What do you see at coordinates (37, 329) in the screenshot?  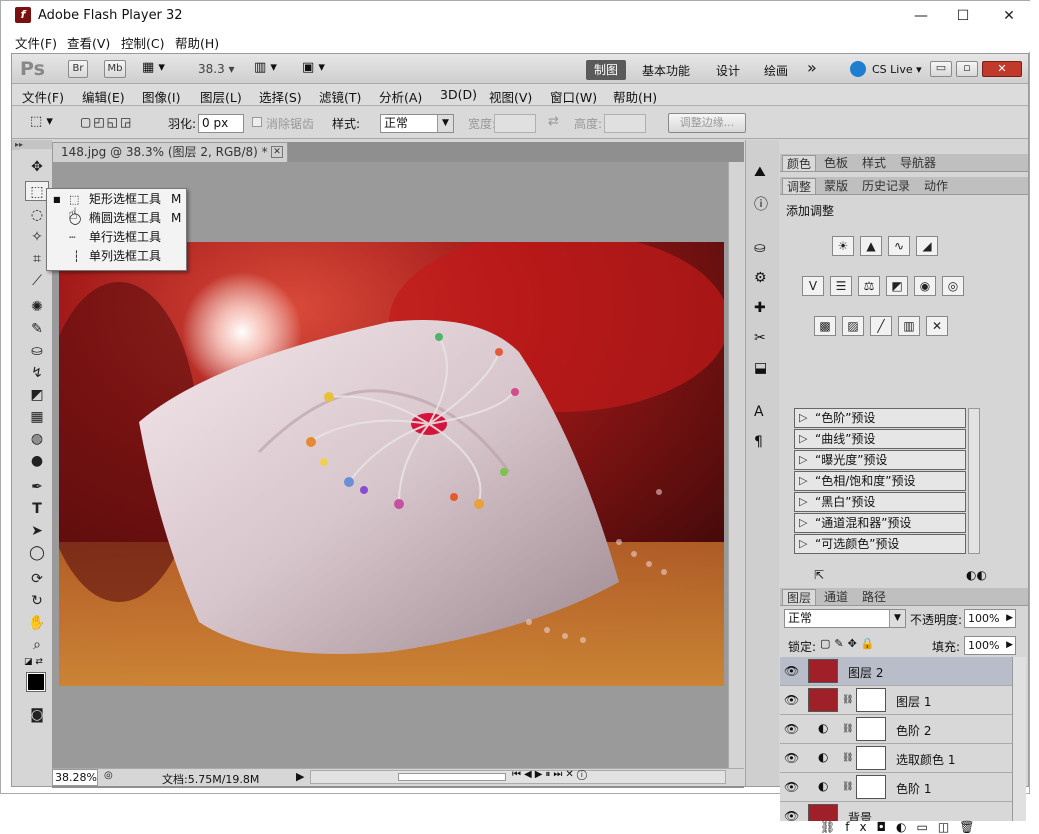 I see `brush-tool-icon: ✎` at bounding box center [37, 329].